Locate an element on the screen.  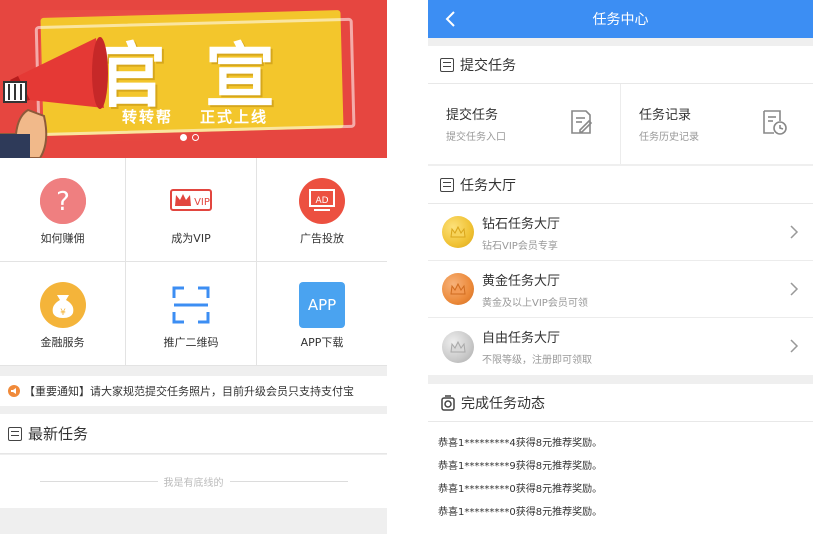
free-hall-row: 自由任务大厅 不限等级，注册即可领取 is located at coordinates (620, 346).